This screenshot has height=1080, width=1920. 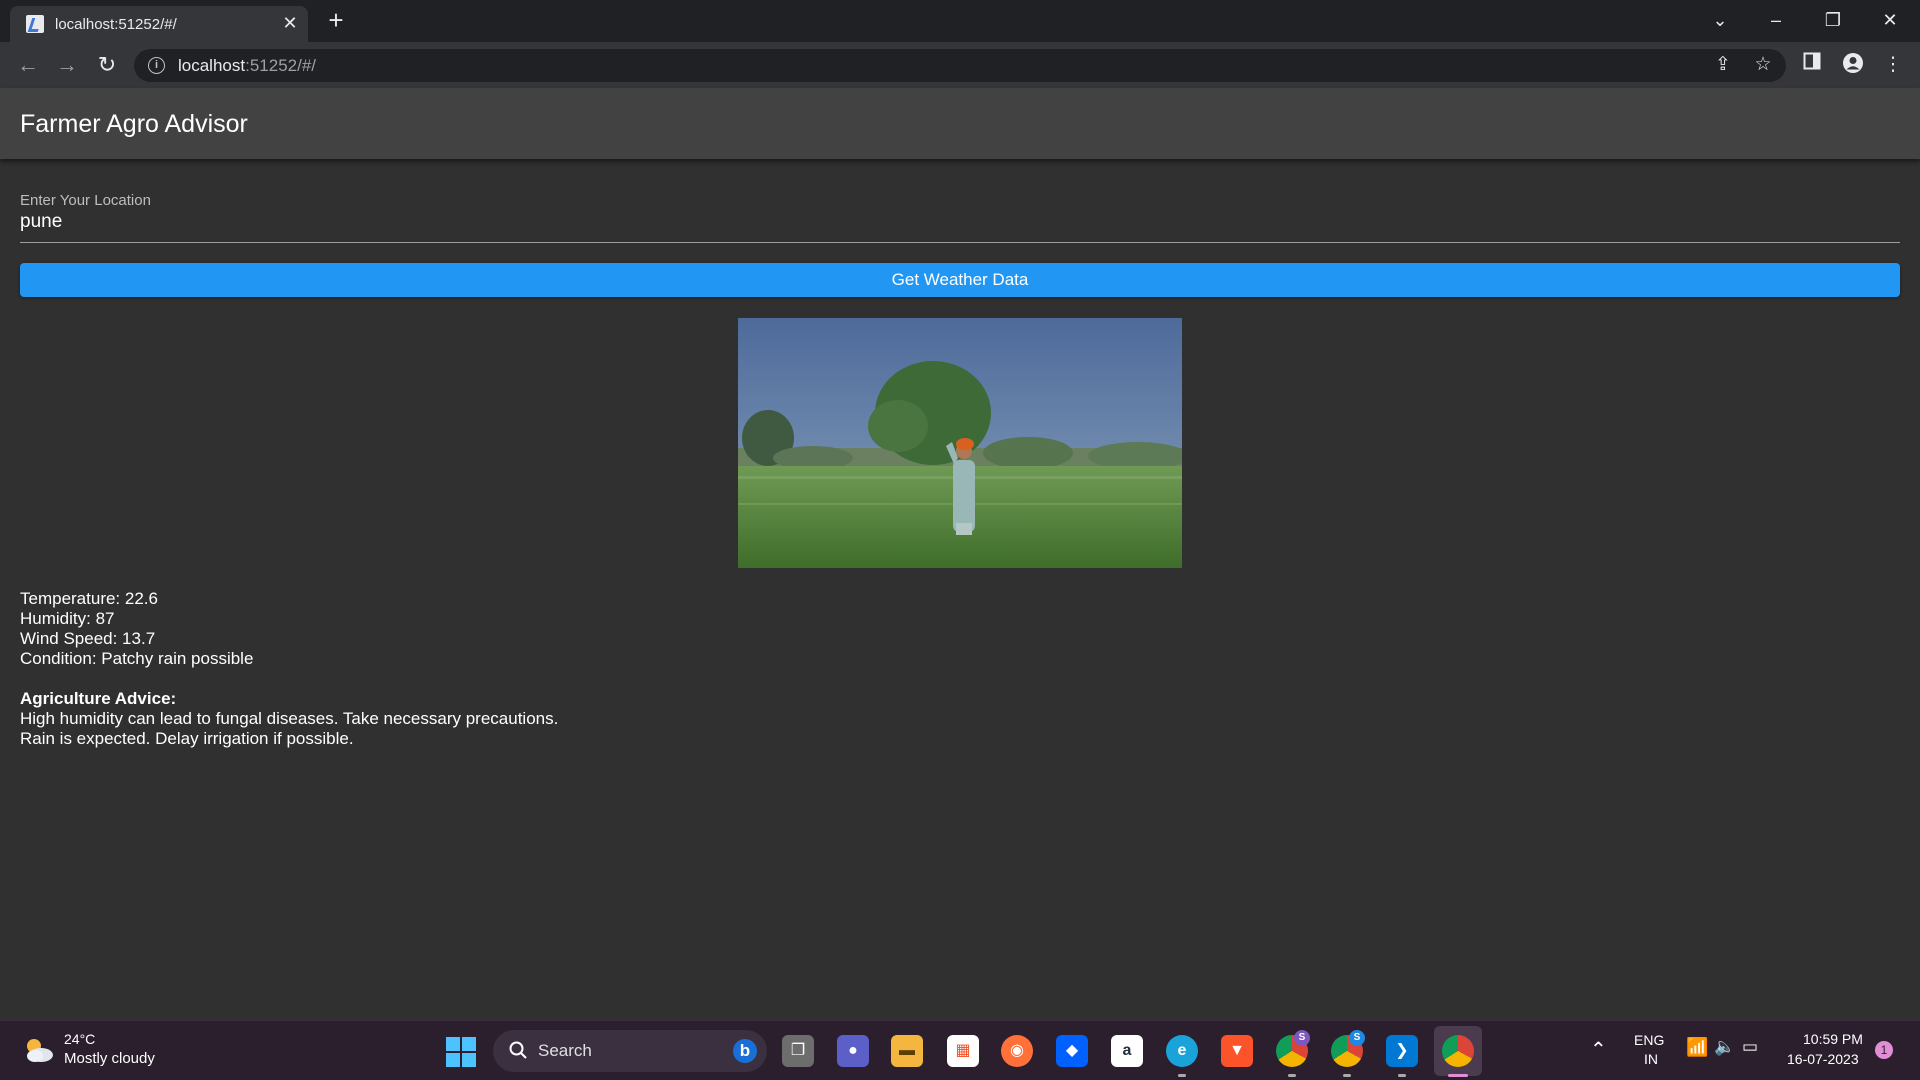 What do you see at coordinates (963, 1051) in the screenshot?
I see `microsoft-store-icon: ▦` at bounding box center [963, 1051].